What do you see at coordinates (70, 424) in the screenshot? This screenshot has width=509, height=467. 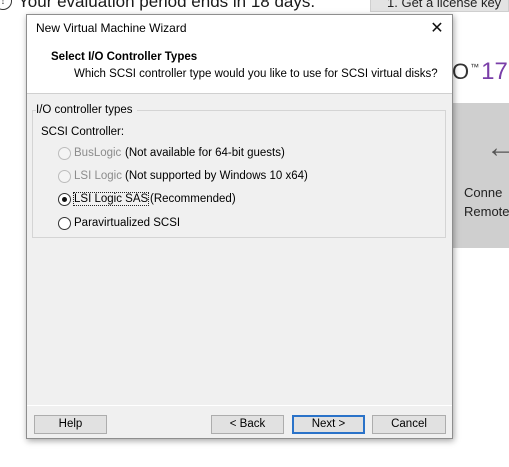 I see `help-button: Help` at bounding box center [70, 424].